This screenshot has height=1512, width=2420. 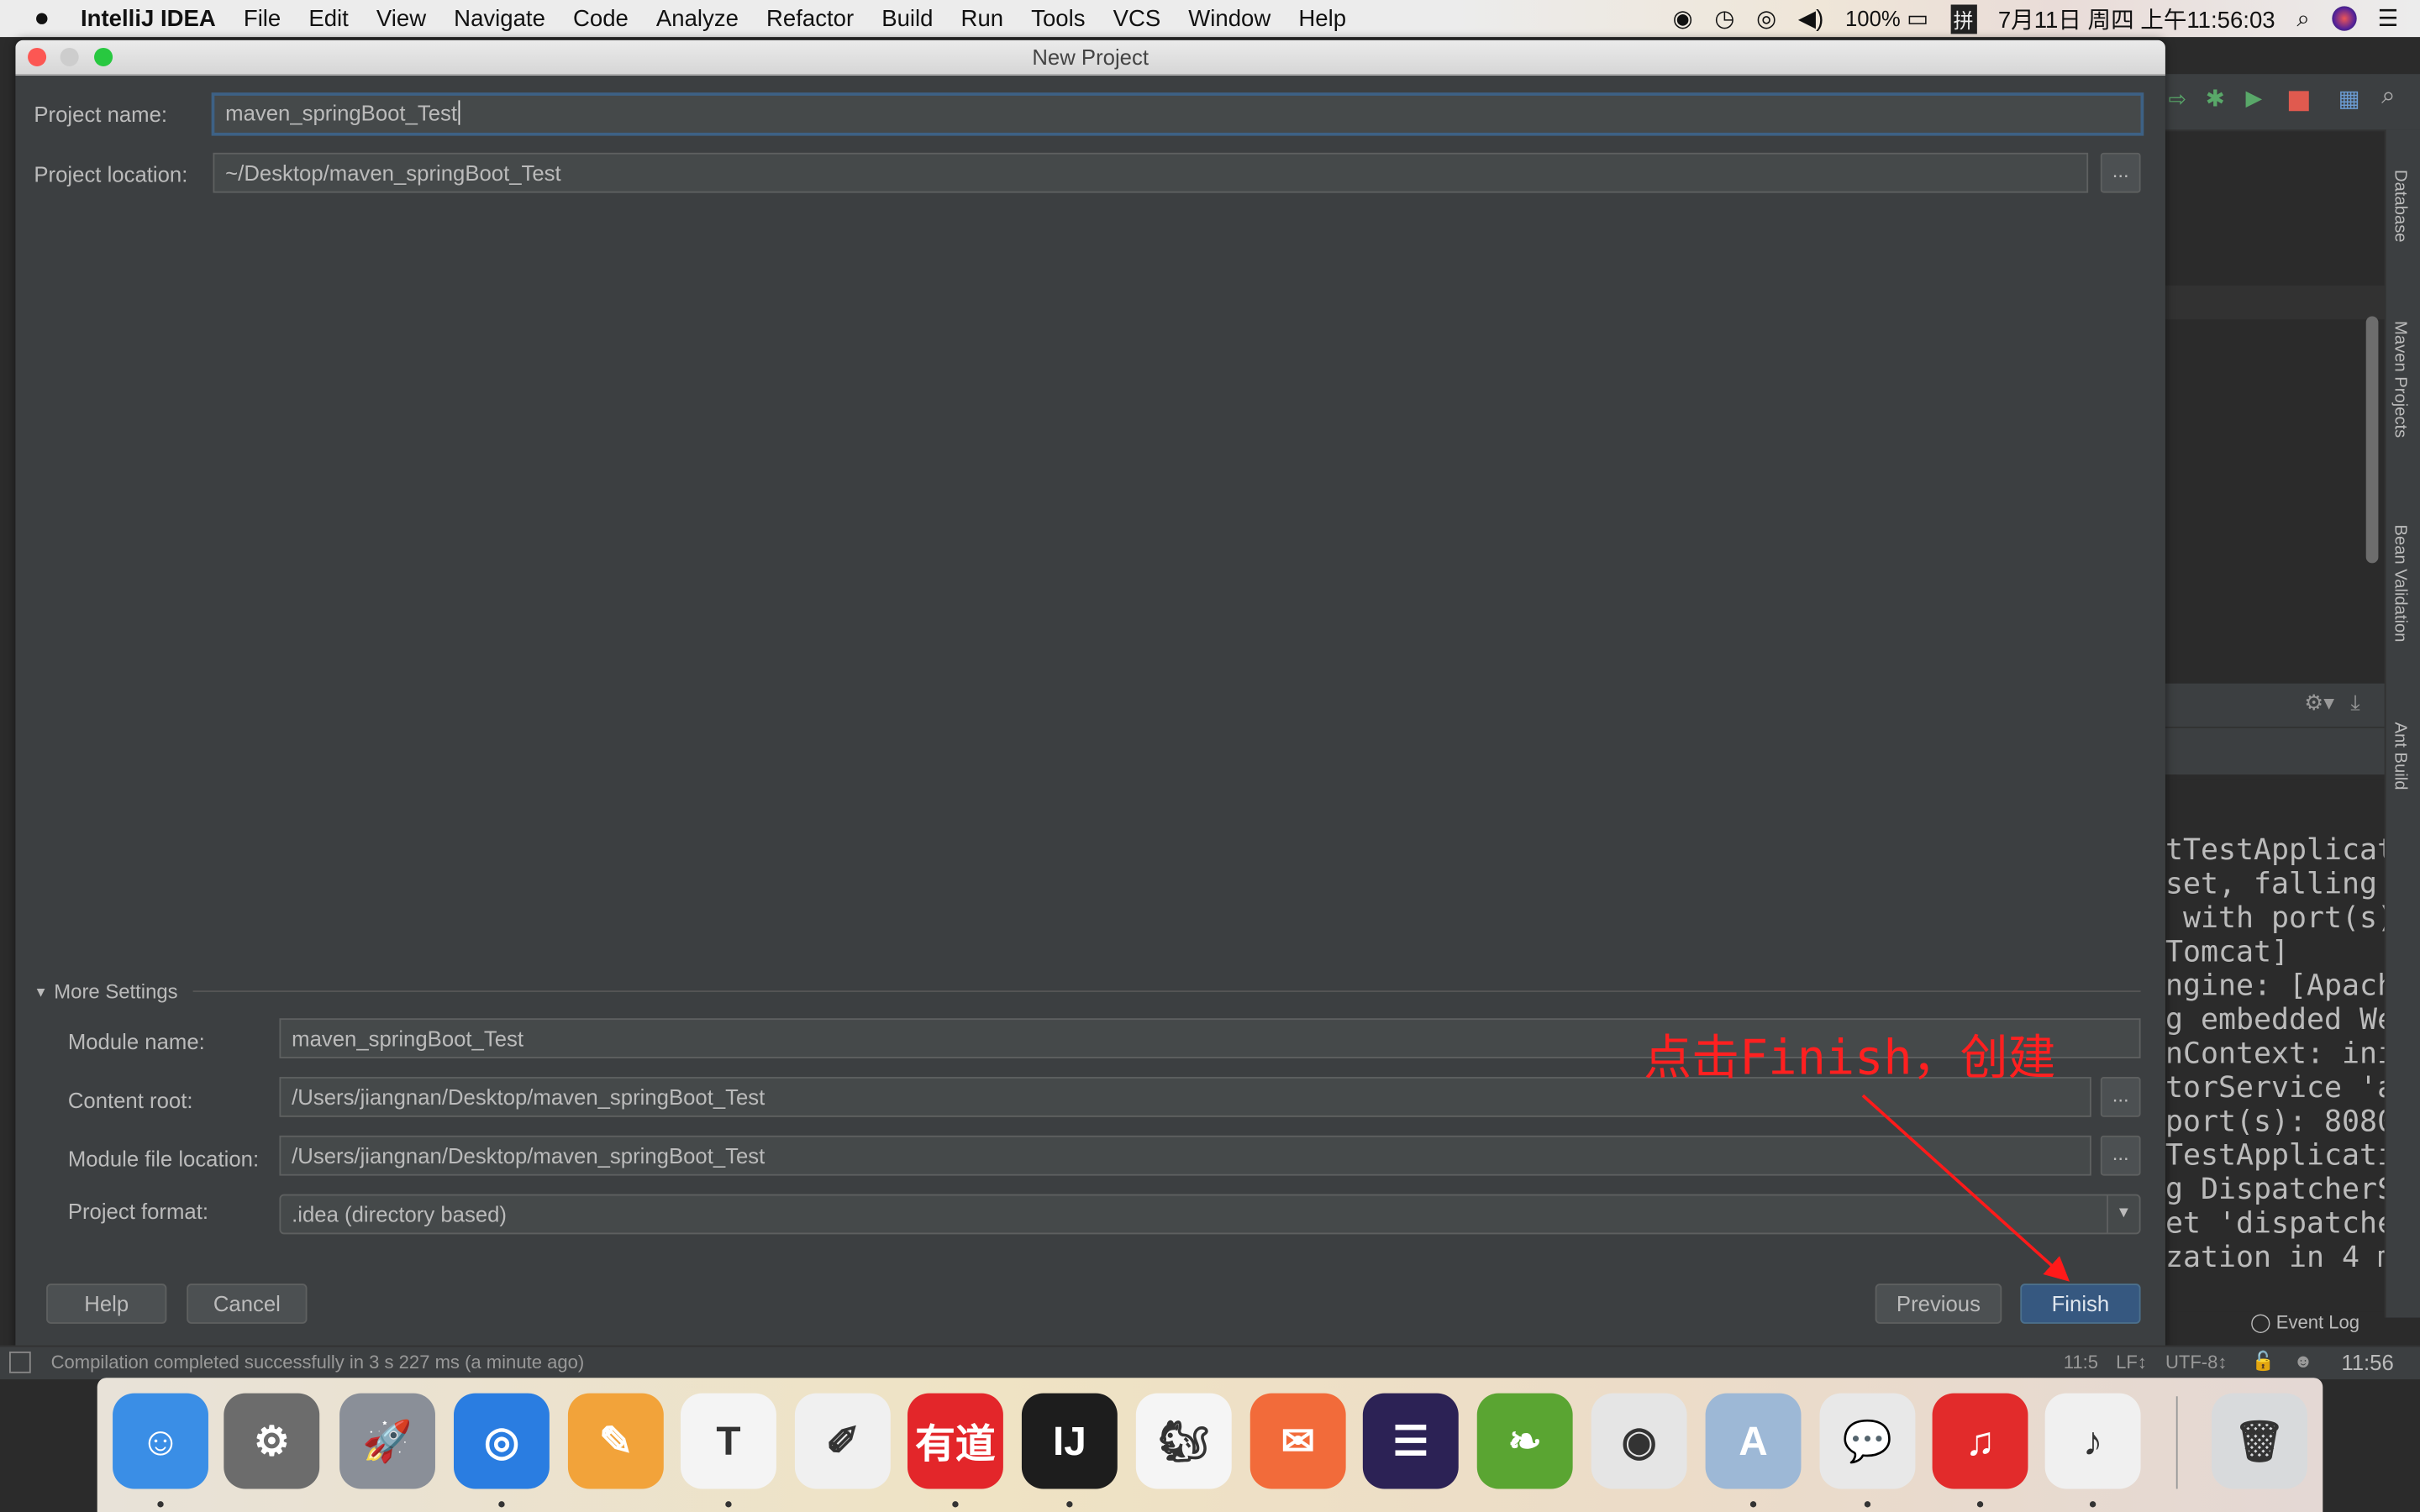 What do you see at coordinates (1753, 1441) in the screenshot?
I see `dock-xcode: A` at bounding box center [1753, 1441].